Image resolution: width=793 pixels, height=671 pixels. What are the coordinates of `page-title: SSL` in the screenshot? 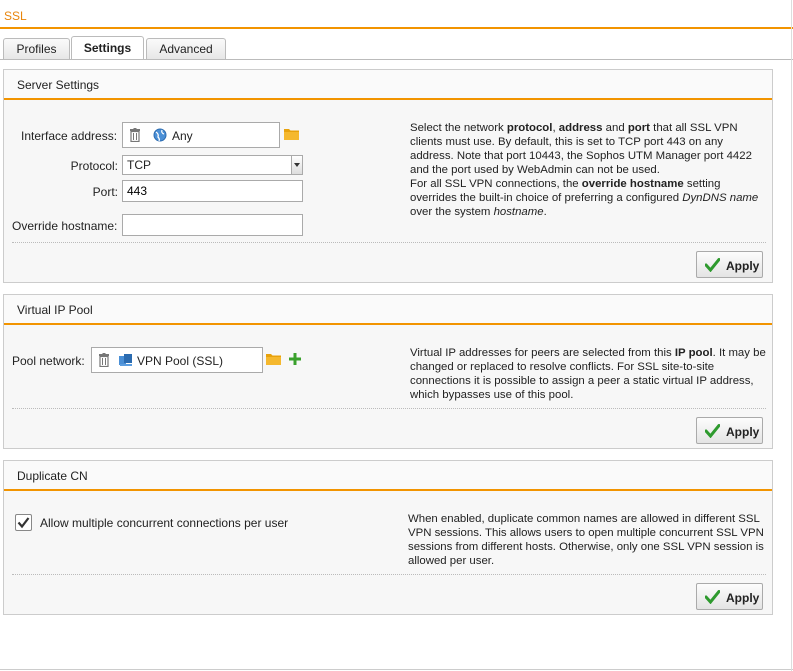 It's located at (15, 16).